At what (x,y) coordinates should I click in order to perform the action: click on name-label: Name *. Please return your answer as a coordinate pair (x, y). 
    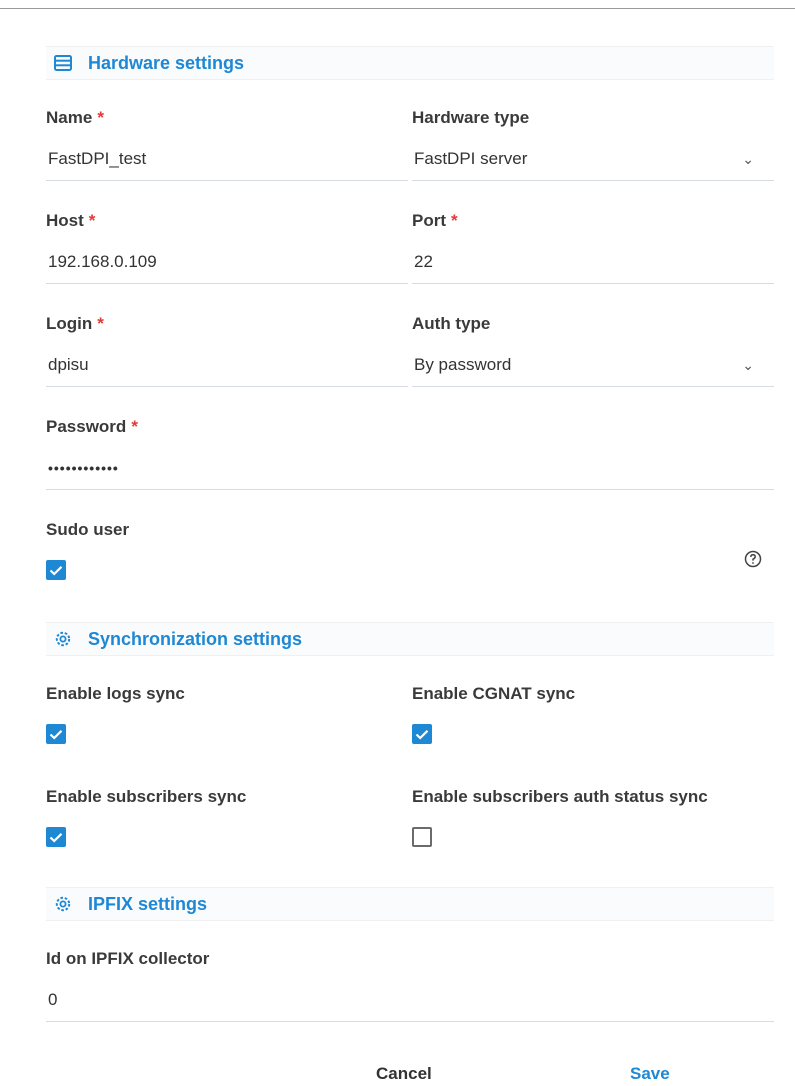
    Looking at the image, I should click on (75, 117).